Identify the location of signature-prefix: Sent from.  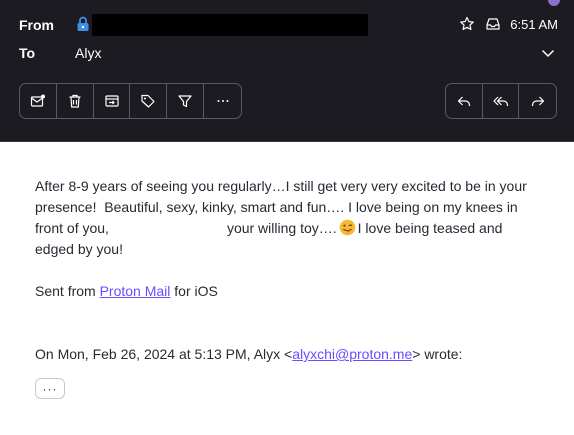
(67, 291).